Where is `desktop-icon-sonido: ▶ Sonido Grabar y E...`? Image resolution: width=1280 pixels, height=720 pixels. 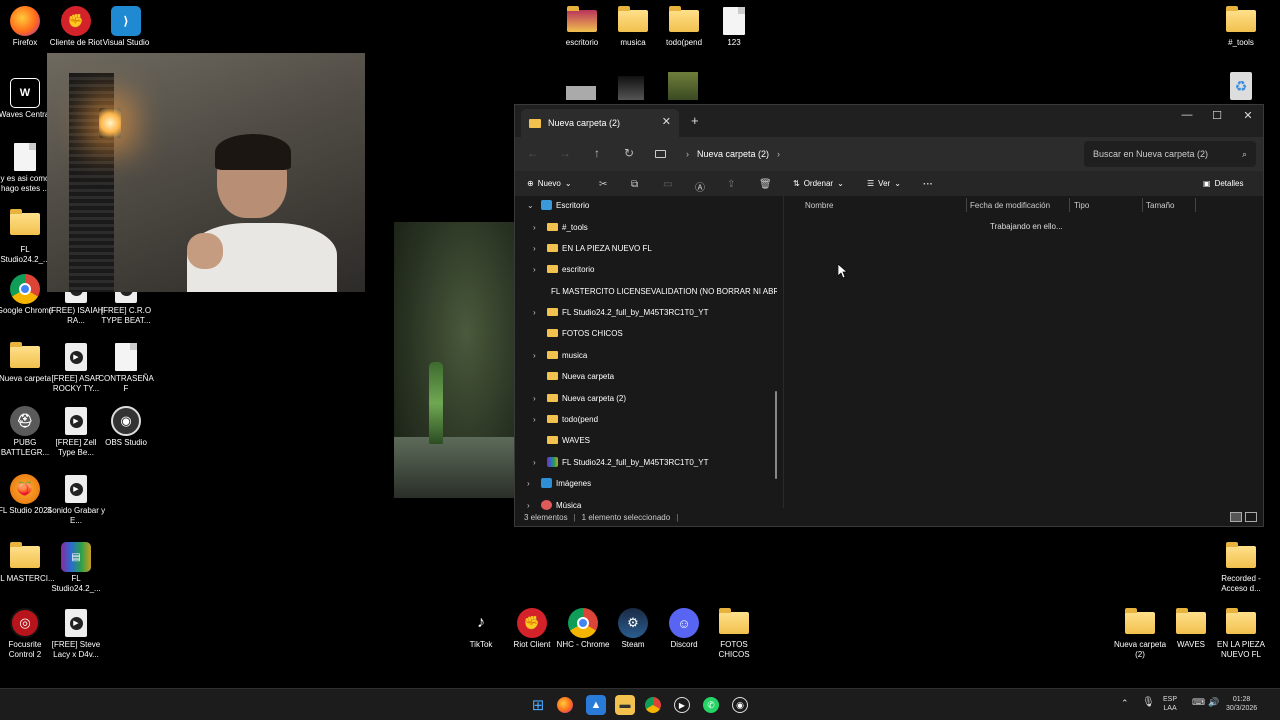
desktop-icon-sonido: ▶ Sonido Grabar y E... is located at coordinates (76, 500).